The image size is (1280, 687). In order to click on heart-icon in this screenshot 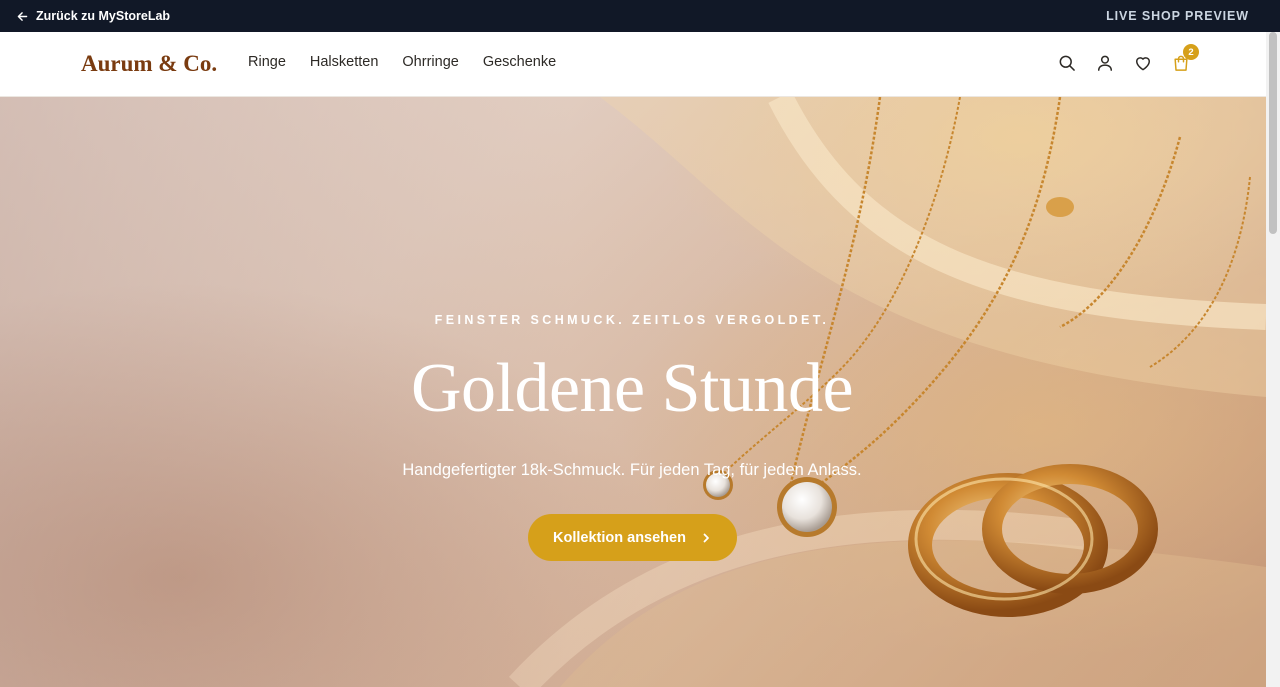, I will do `click(1143, 64)`.